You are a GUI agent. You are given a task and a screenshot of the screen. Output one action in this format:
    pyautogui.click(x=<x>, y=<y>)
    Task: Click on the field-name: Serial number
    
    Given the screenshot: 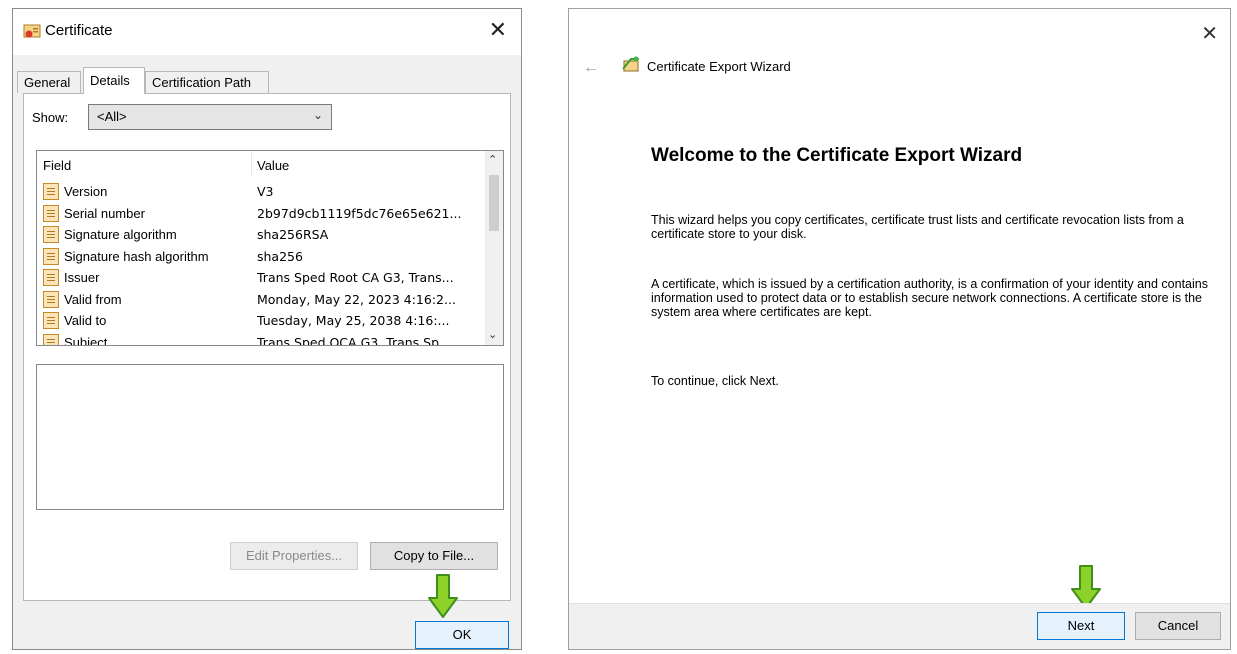 What is the action you would take?
    pyautogui.click(x=104, y=213)
    